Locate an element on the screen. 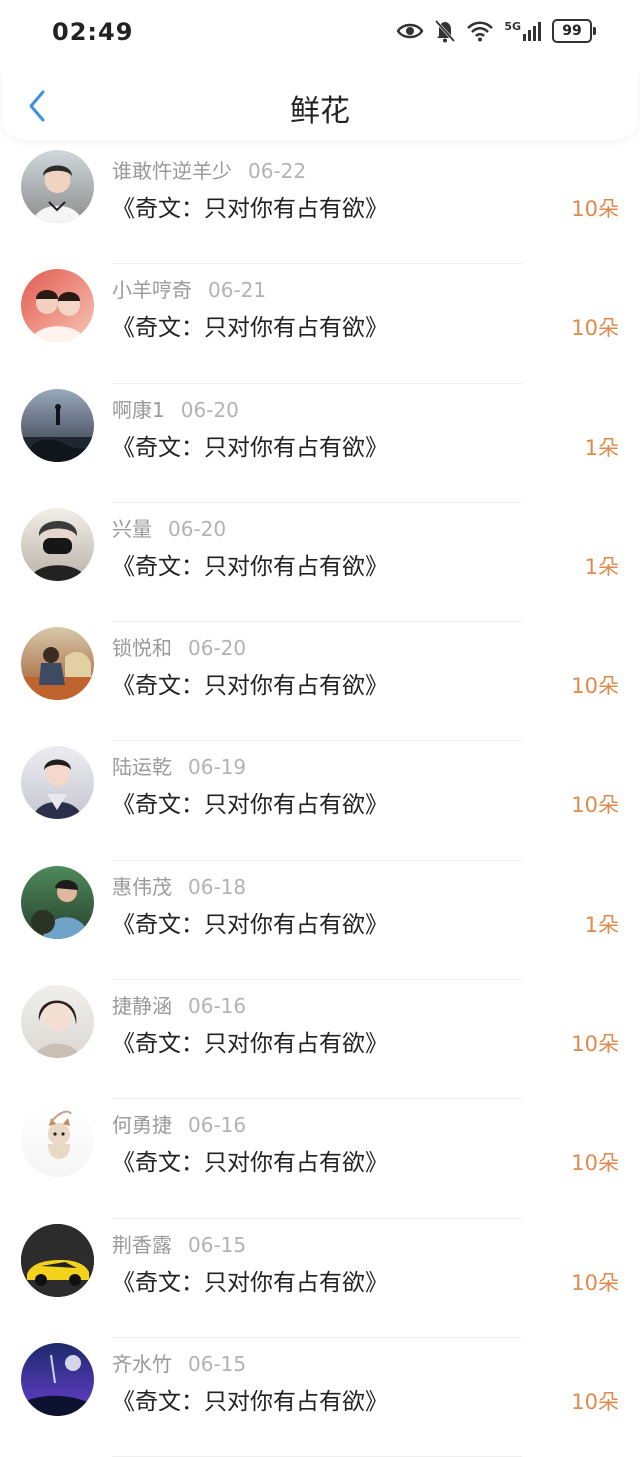 This screenshot has height=1457, width=640. status-icons: 5G 99 is located at coordinates (496, 31).